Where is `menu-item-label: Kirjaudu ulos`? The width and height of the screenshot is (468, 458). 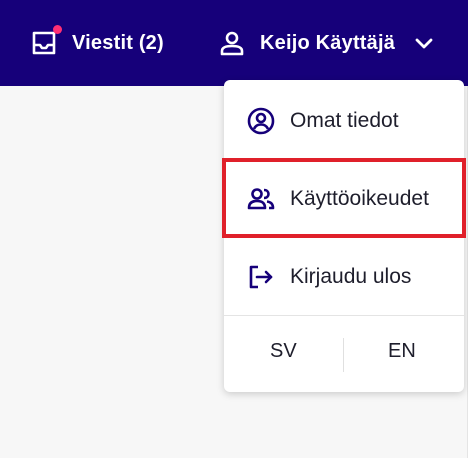 menu-item-label: Kirjaudu ulos is located at coordinates (351, 276).